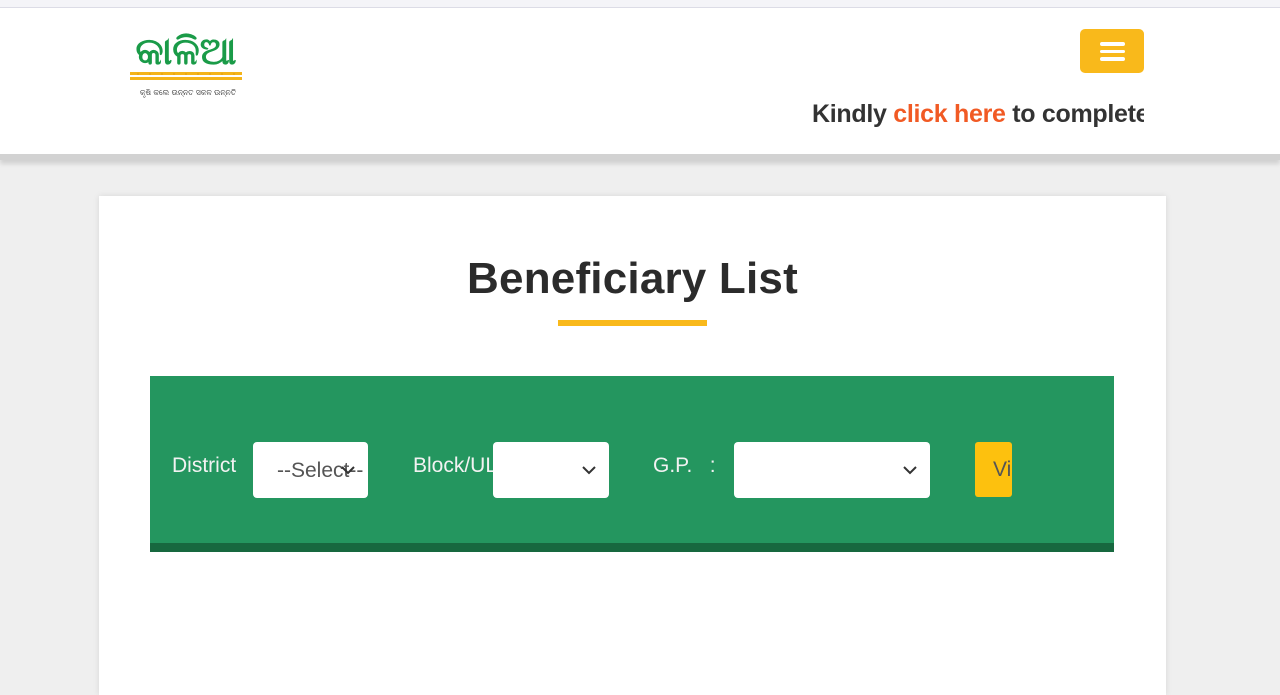 Image resolution: width=1280 pixels, height=695 pixels. I want to click on announcement-marquee: Kindly click here to complete your, so click(967, 116).